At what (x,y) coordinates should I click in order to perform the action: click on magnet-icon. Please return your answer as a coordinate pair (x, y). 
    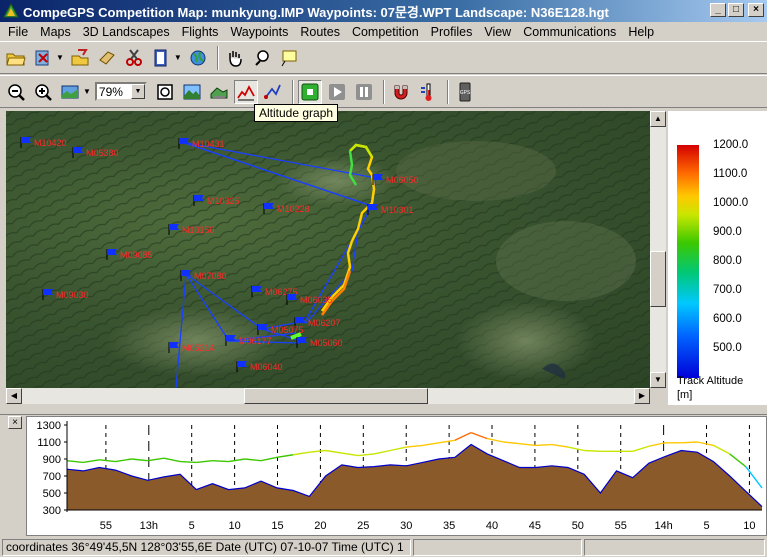
    Looking at the image, I should click on (401, 92).